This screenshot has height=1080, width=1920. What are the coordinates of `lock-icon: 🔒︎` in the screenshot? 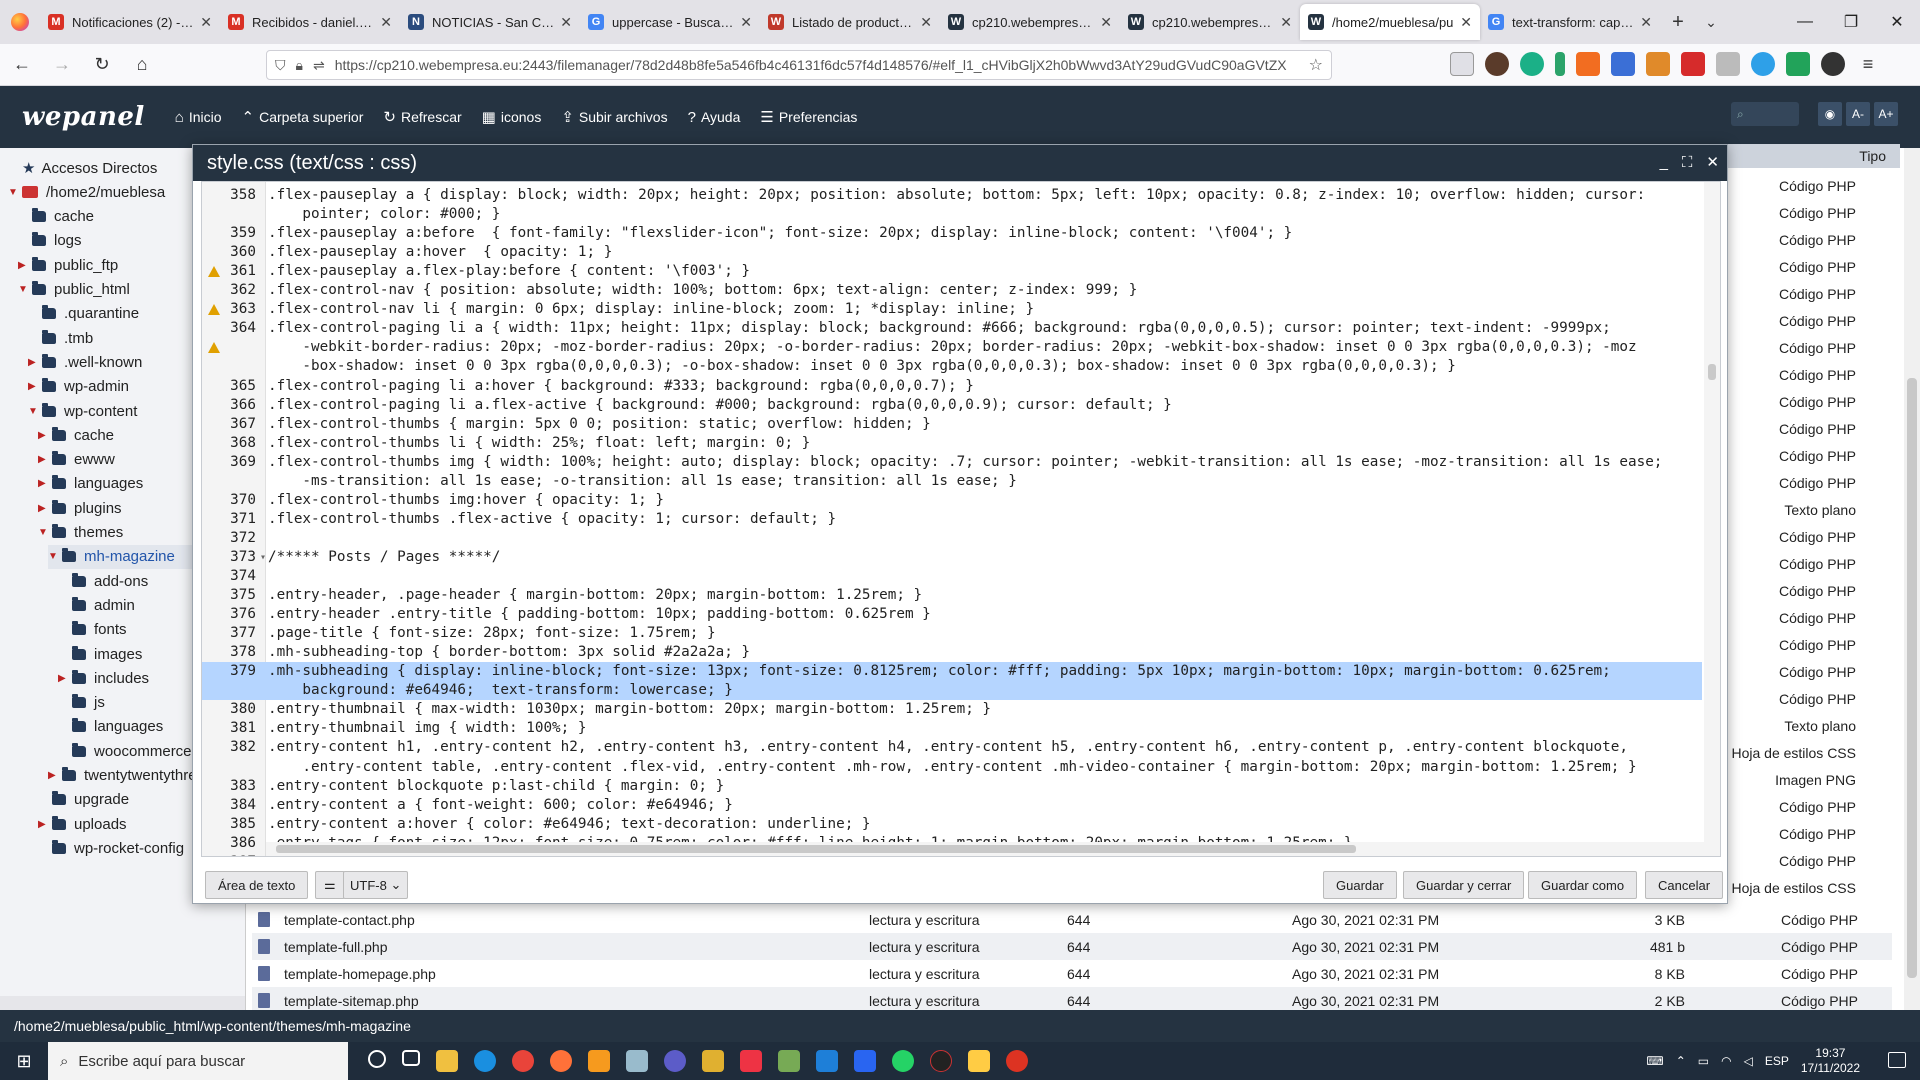 It's located at (299, 65).